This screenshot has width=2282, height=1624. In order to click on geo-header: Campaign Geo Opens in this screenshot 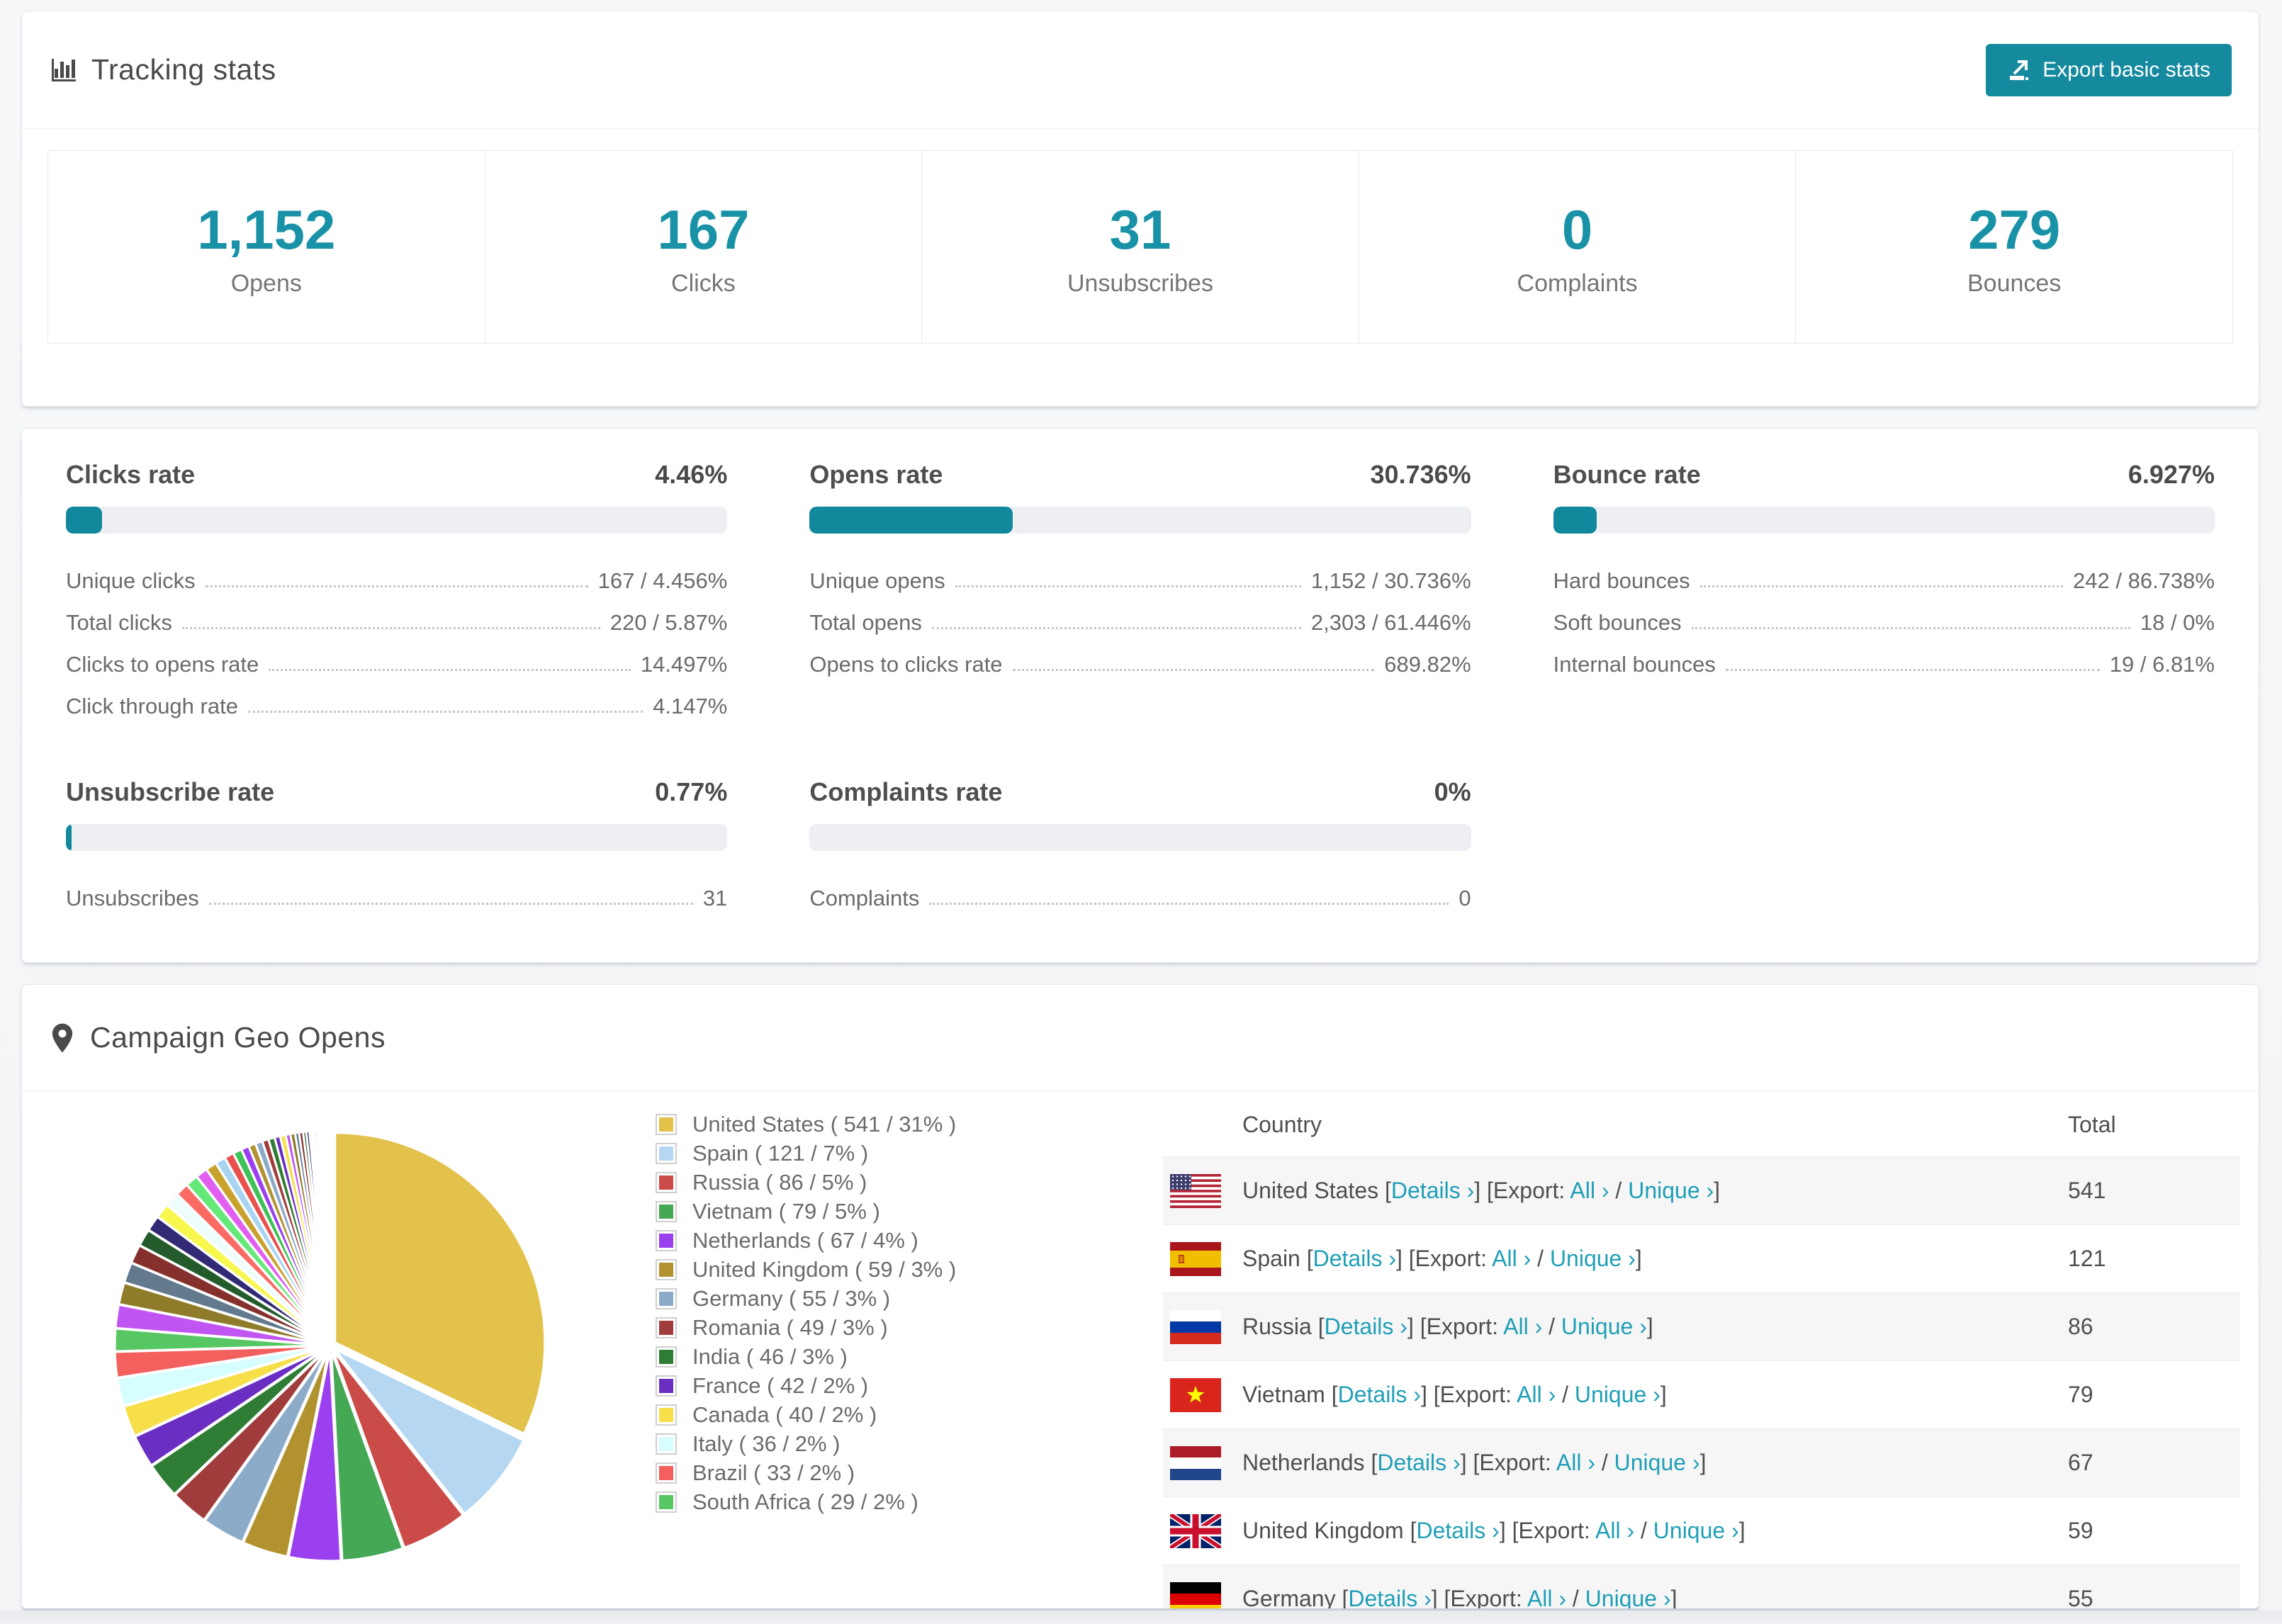, I will do `click(1140, 1038)`.